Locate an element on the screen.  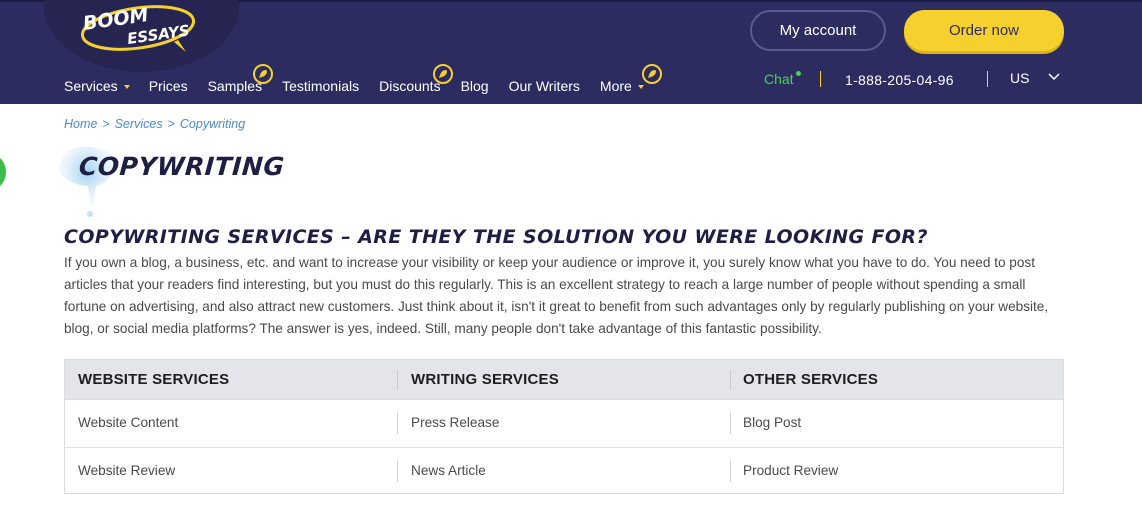
nav-item-label: Testimonials is located at coordinates (321, 86).